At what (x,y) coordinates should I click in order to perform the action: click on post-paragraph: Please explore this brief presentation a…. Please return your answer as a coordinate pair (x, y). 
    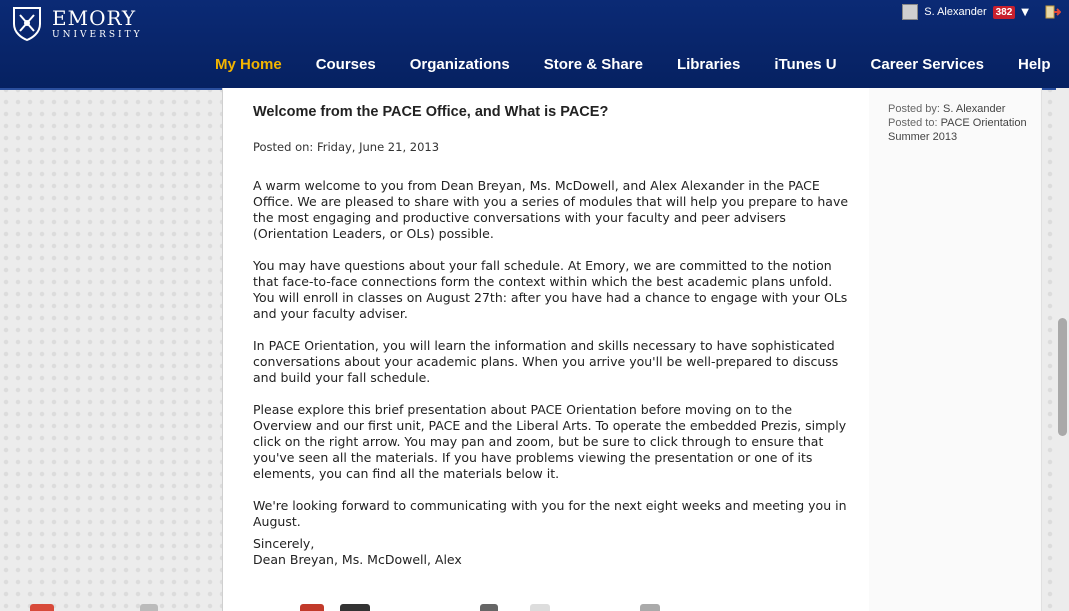
    Looking at the image, I should click on (550, 441).